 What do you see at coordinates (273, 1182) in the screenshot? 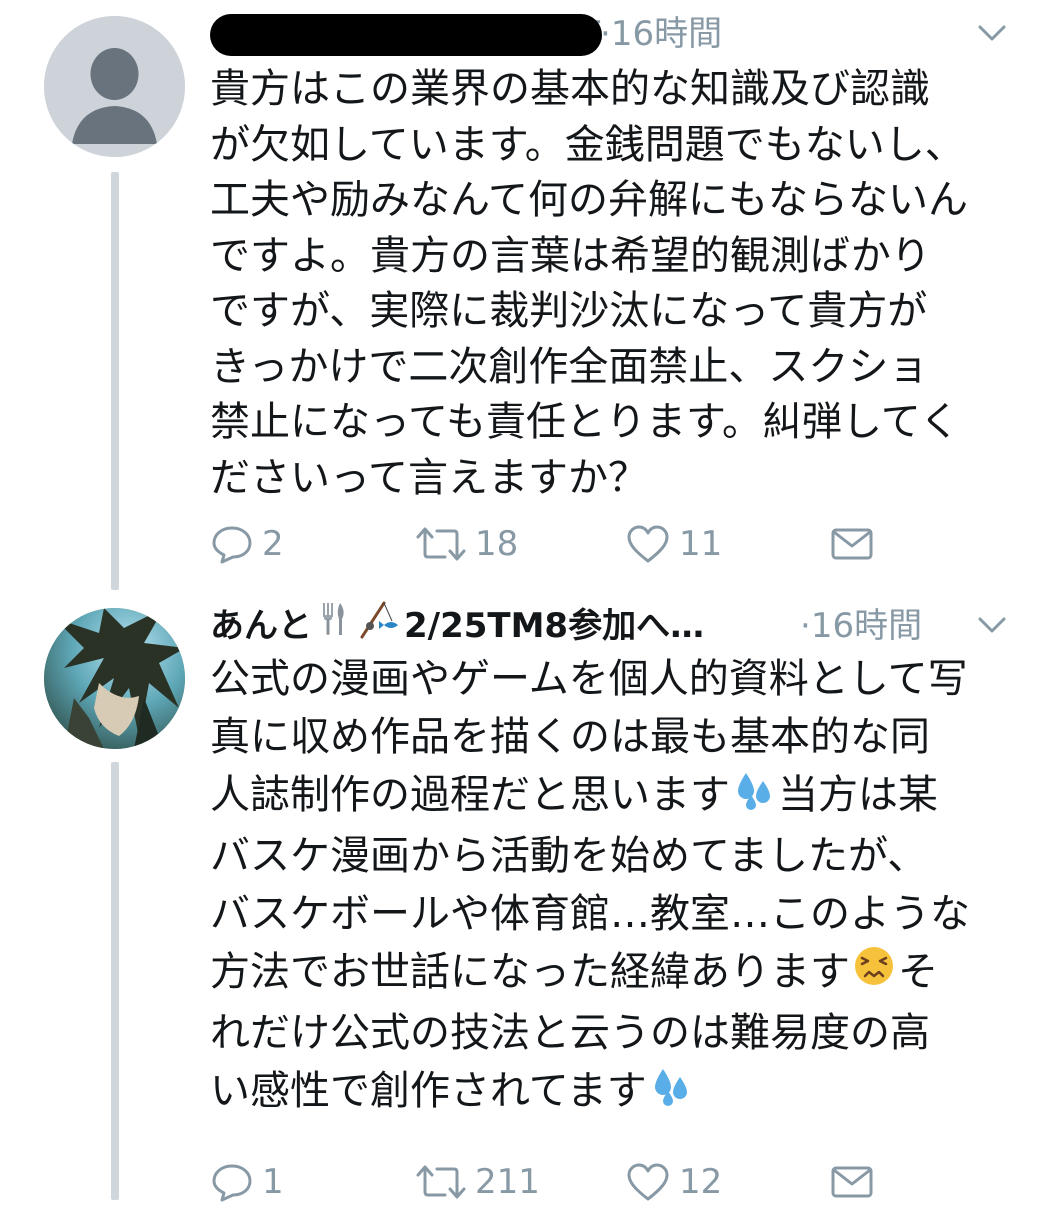
I see `reply-count: 1` at bounding box center [273, 1182].